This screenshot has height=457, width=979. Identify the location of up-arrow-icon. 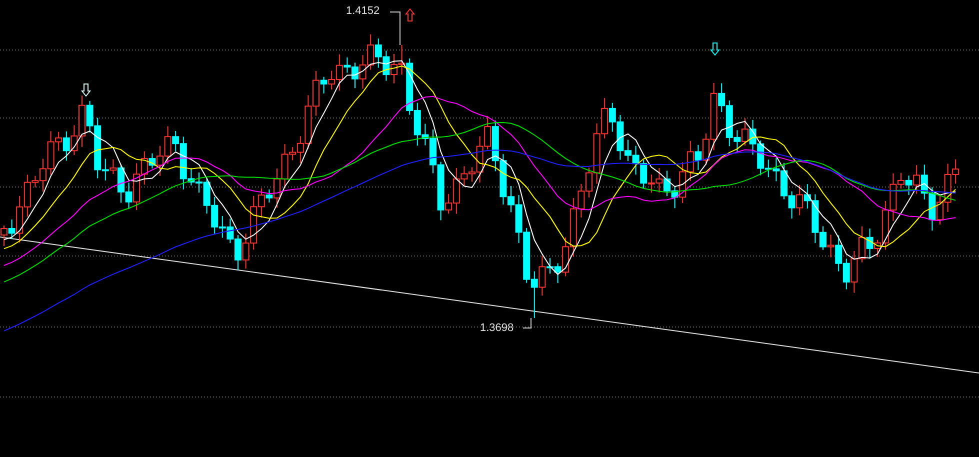
(410, 15).